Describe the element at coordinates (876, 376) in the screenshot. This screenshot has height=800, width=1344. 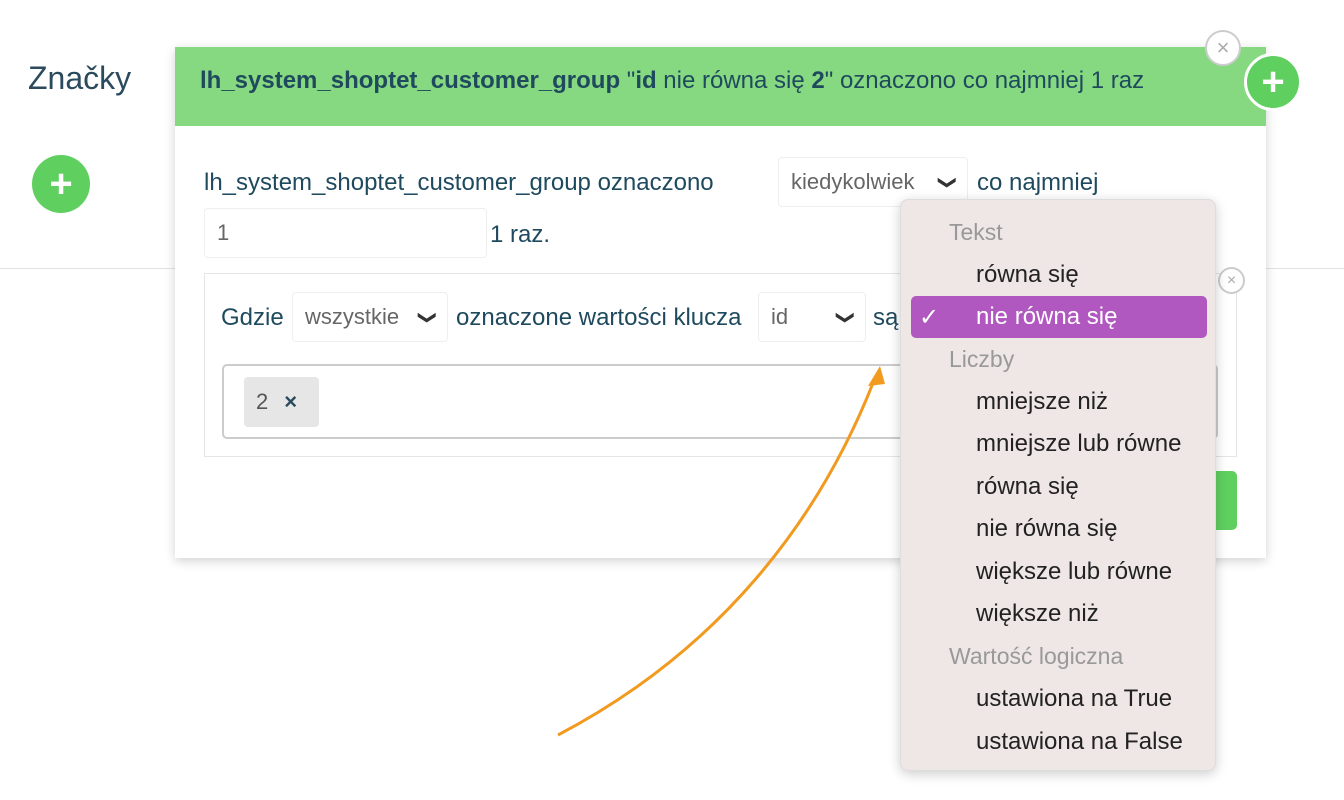
I see `arrowhead` at that location.